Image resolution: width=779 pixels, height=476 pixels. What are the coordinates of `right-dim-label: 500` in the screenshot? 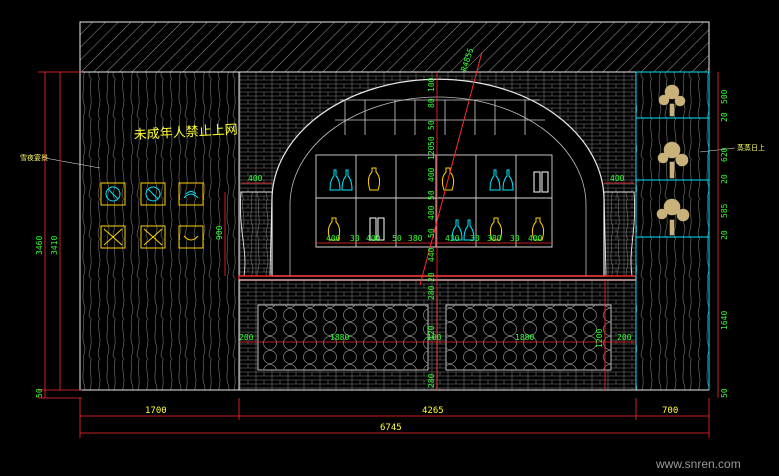 It's located at (724, 96).